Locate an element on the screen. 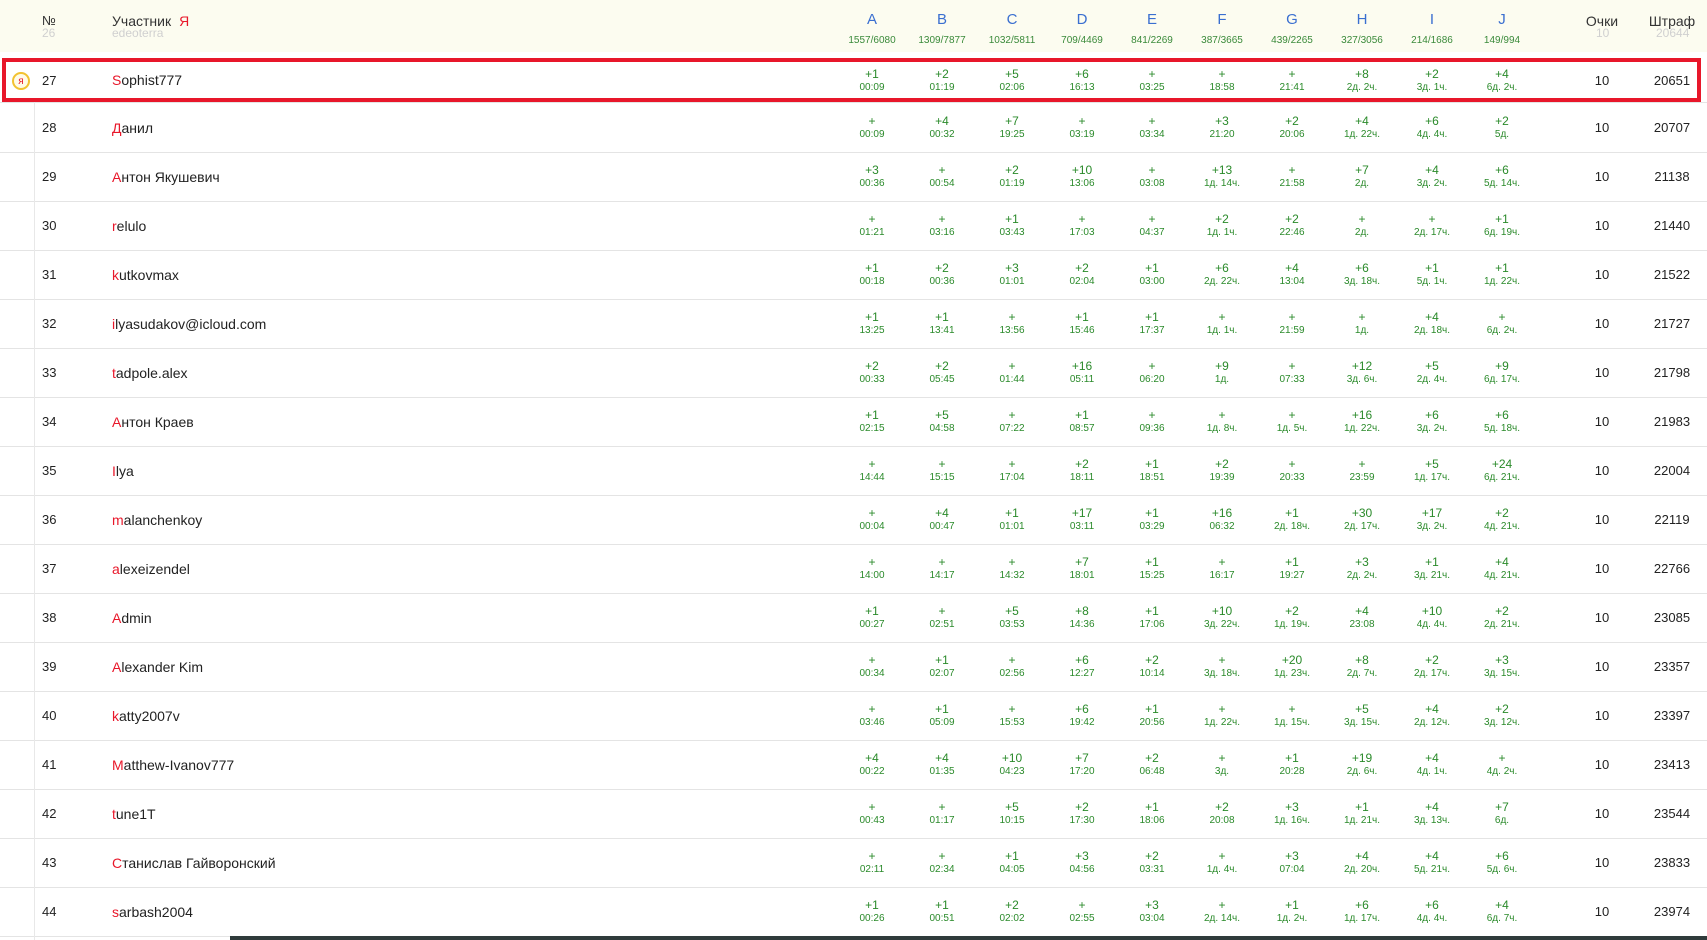 This screenshot has height=940, width=1707. result-cell-c: +3 01:01 is located at coordinates (1012, 274).